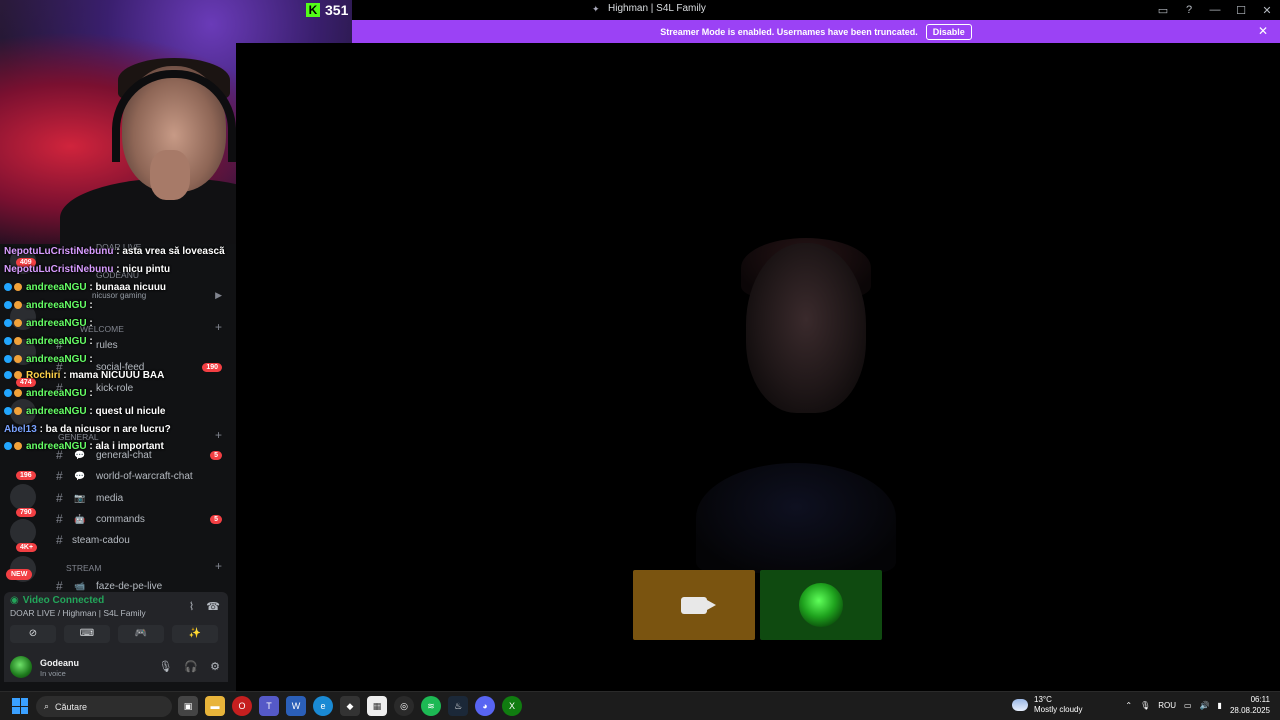 This screenshot has height=720, width=1280. I want to click on channel-emoji-icon: 🤖, so click(80, 518).